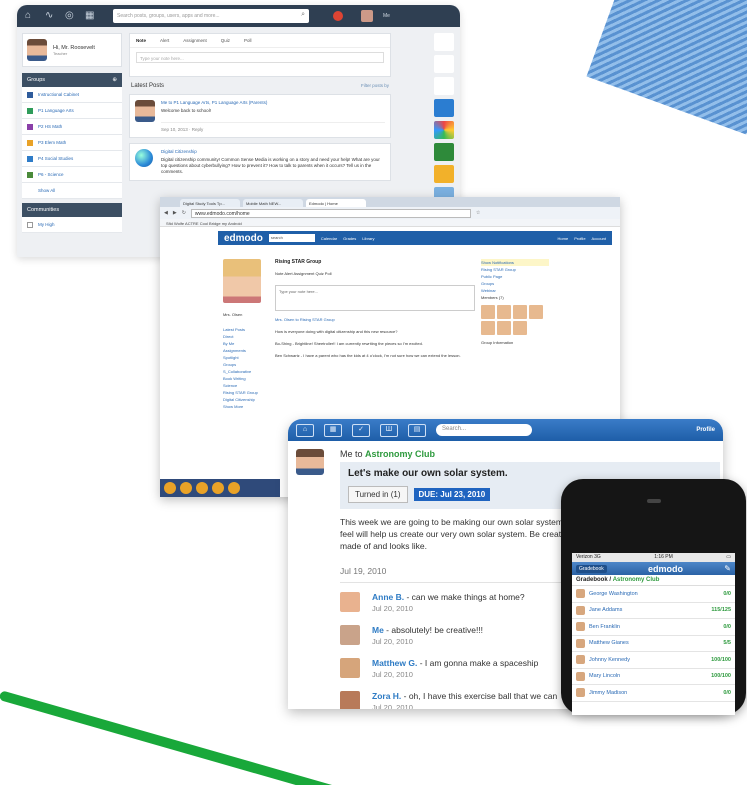  I want to click on compose-tabs: Note Alert Assignment Quiz Poll, so click(375, 274).